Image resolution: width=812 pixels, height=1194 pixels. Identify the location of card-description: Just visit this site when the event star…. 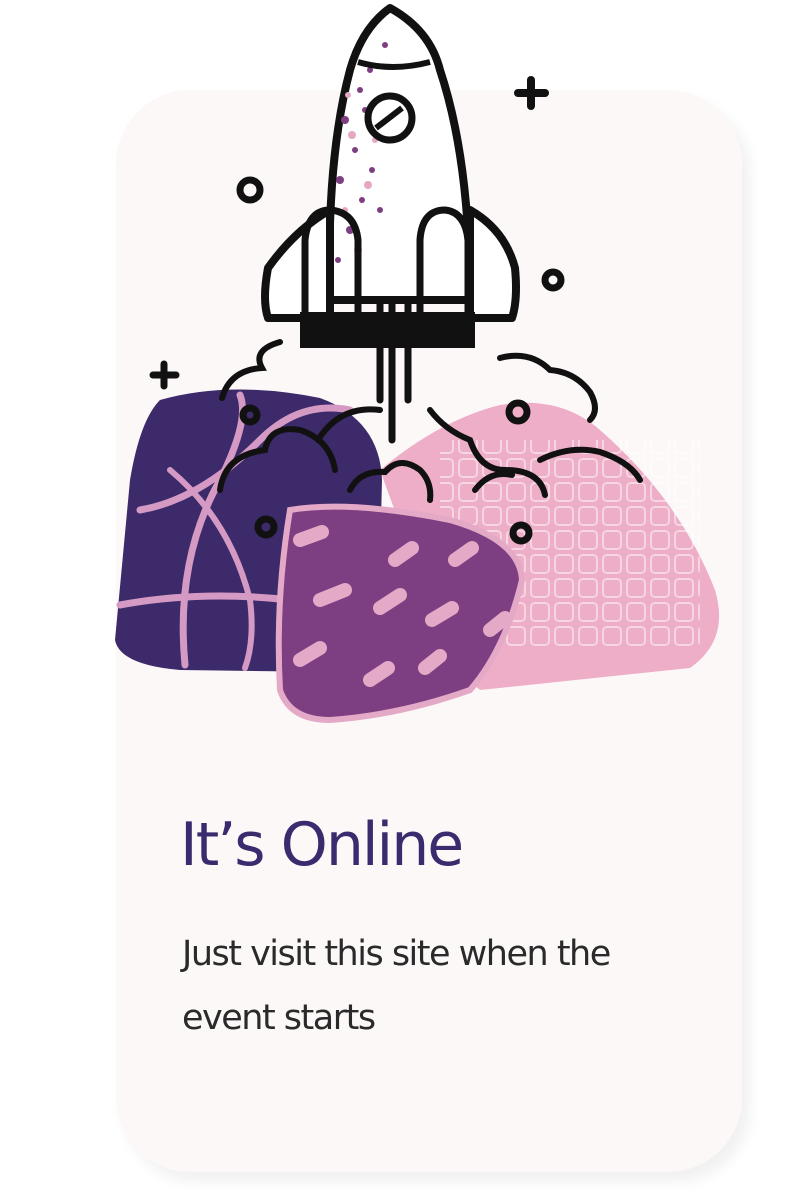
(396, 986).